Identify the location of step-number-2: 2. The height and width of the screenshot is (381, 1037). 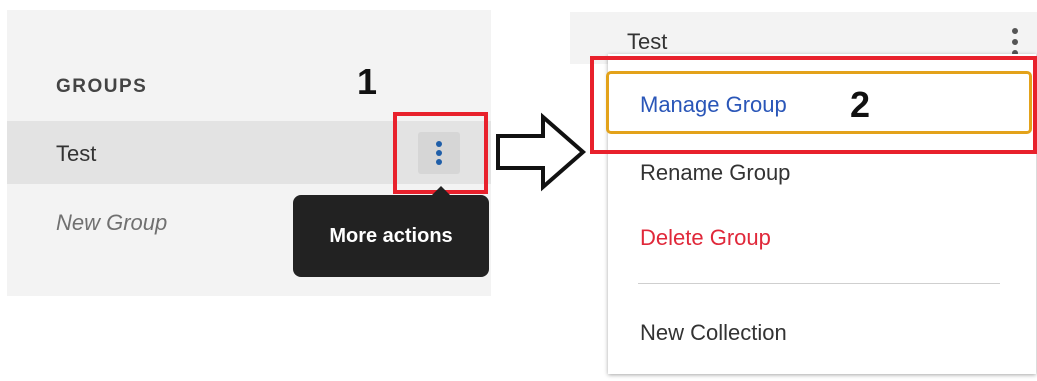
(860, 104).